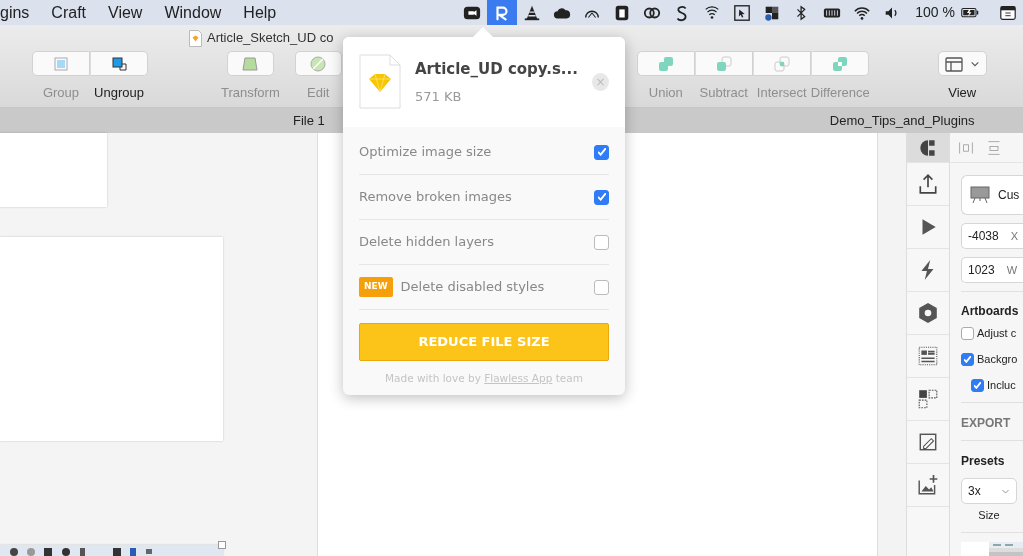 The width and height of the screenshot is (1023, 556). What do you see at coordinates (839, 93) in the screenshot?
I see `toolbar-label: Difference` at bounding box center [839, 93].